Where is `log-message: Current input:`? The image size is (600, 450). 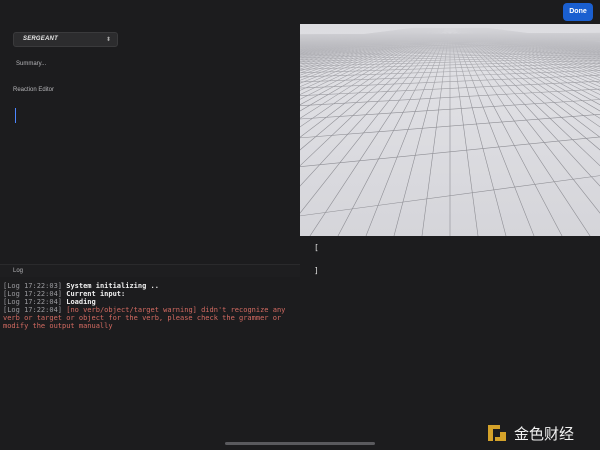
log-message: Current input: is located at coordinates (96, 294).